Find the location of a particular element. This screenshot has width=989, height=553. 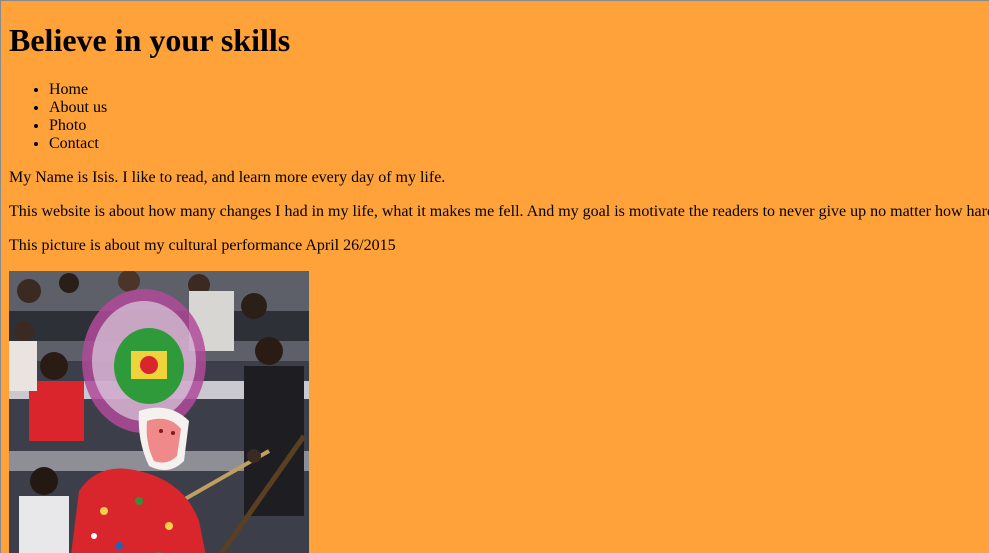

nav-list: Home About us Photo Contact is located at coordinates (499, 117).